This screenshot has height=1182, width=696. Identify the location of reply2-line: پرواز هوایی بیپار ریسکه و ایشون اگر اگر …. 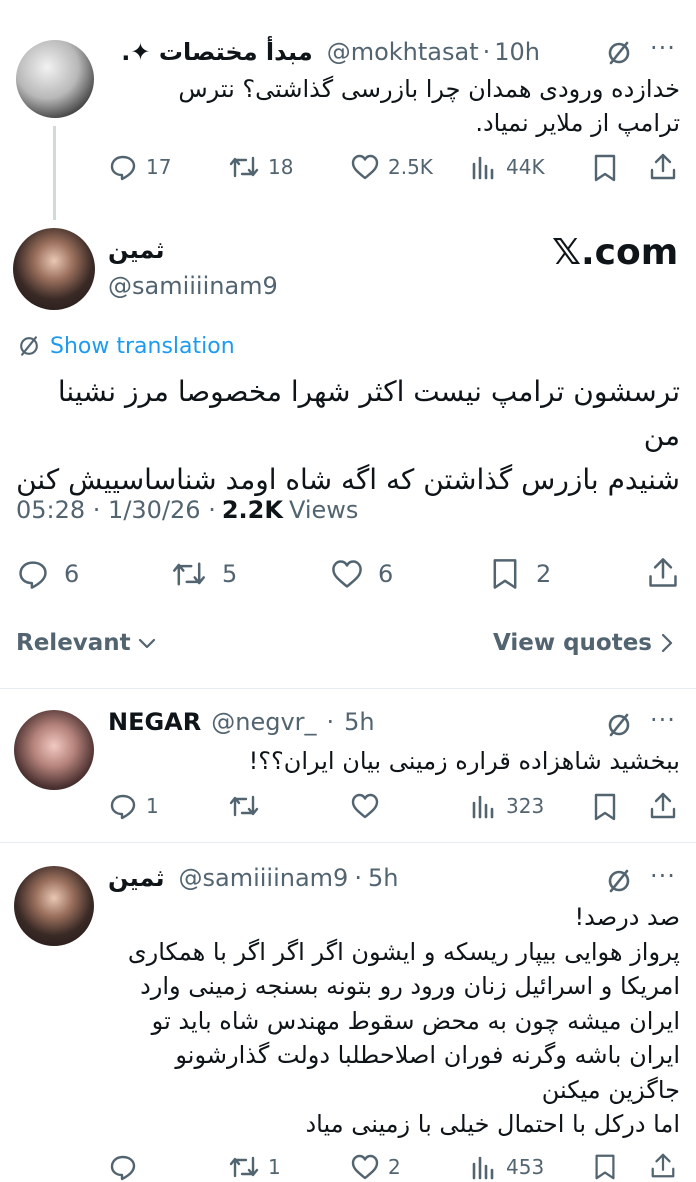
(403, 951).